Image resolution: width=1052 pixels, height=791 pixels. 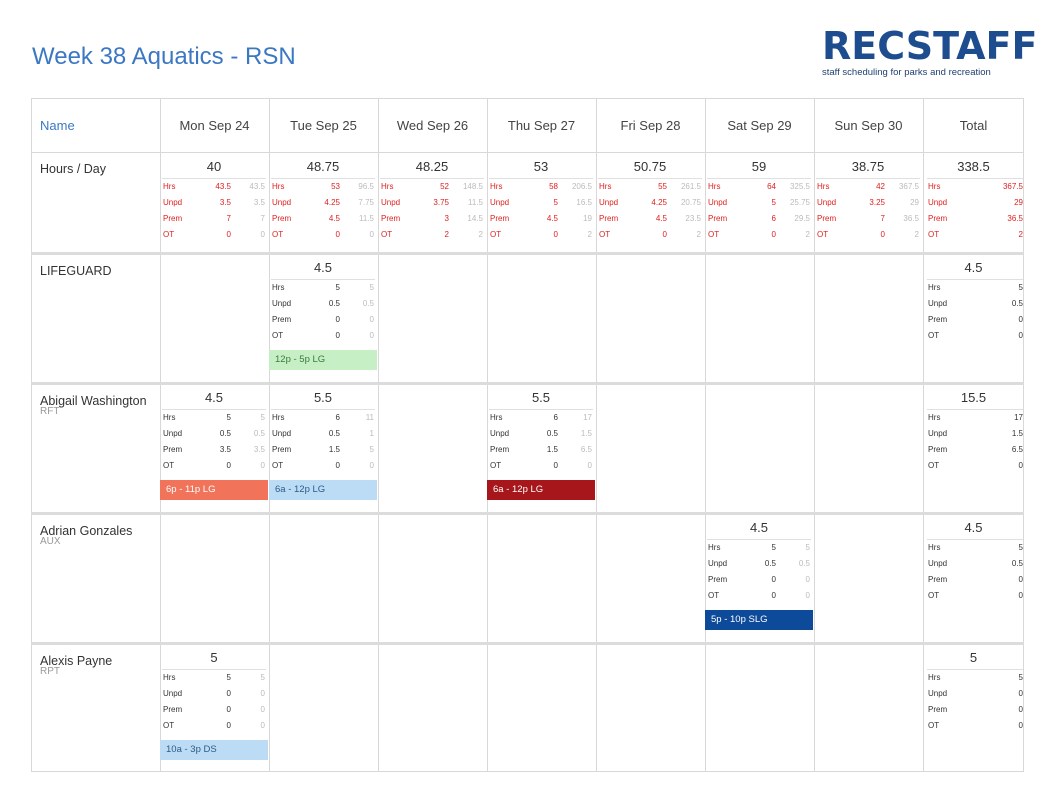 I want to click on schedule-cell: 5.5 Hrs 6 11 Unpd 0.5 1 Prem 1.5 5 OT 0 0 6a - 12p LG, so click(x=323, y=443).